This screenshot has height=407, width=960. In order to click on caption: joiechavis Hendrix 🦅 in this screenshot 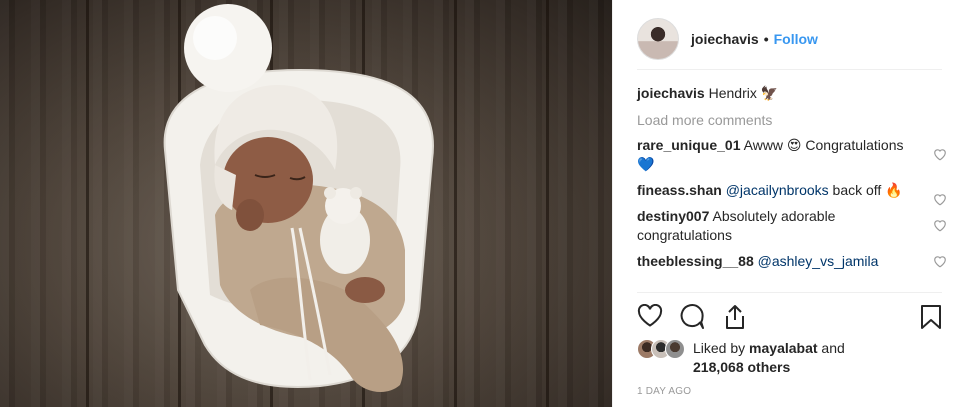, I will do `click(790, 93)`.